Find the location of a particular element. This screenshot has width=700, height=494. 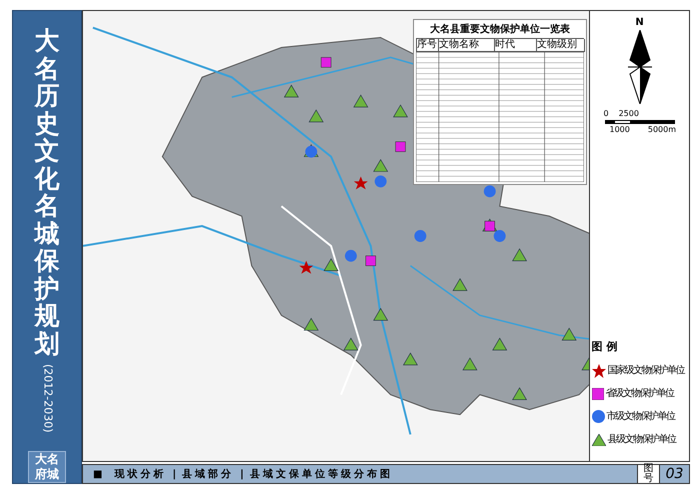

legend-title: 图 例 is located at coordinates (605, 346).